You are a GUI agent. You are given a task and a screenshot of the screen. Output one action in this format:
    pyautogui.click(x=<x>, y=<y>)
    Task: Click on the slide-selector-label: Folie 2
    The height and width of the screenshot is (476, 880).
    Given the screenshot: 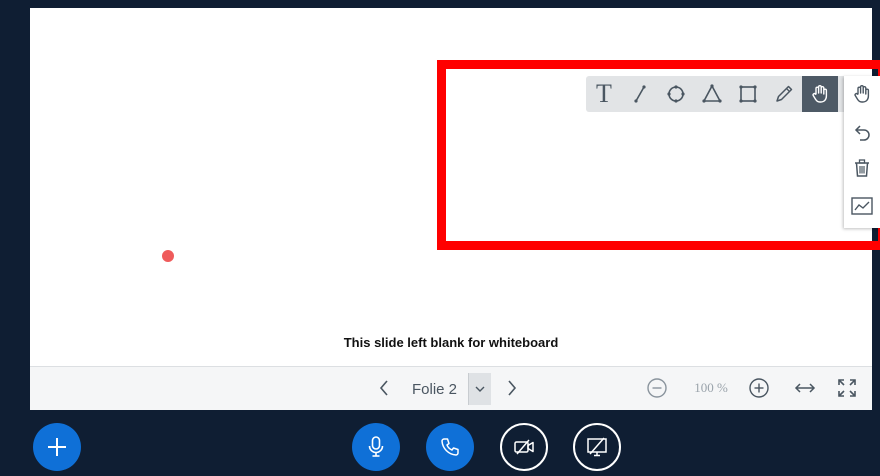 What is the action you would take?
    pyautogui.click(x=435, y=389)
    